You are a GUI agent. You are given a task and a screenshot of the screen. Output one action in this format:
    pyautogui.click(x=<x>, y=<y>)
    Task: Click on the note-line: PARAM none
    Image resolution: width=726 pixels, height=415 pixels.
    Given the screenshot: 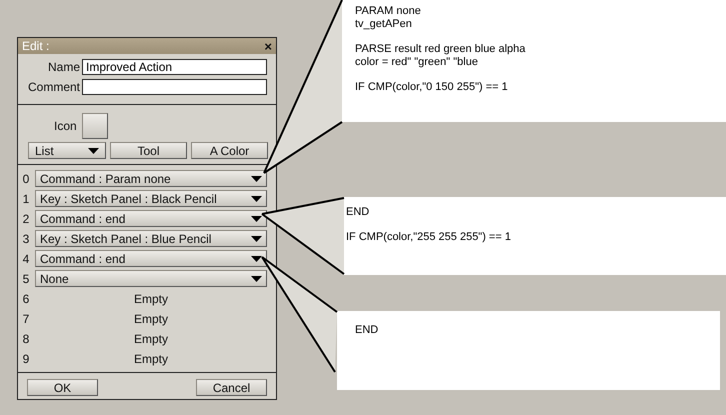 What is the action you would take?
    pyautogui.click(x=388, y=11)
    